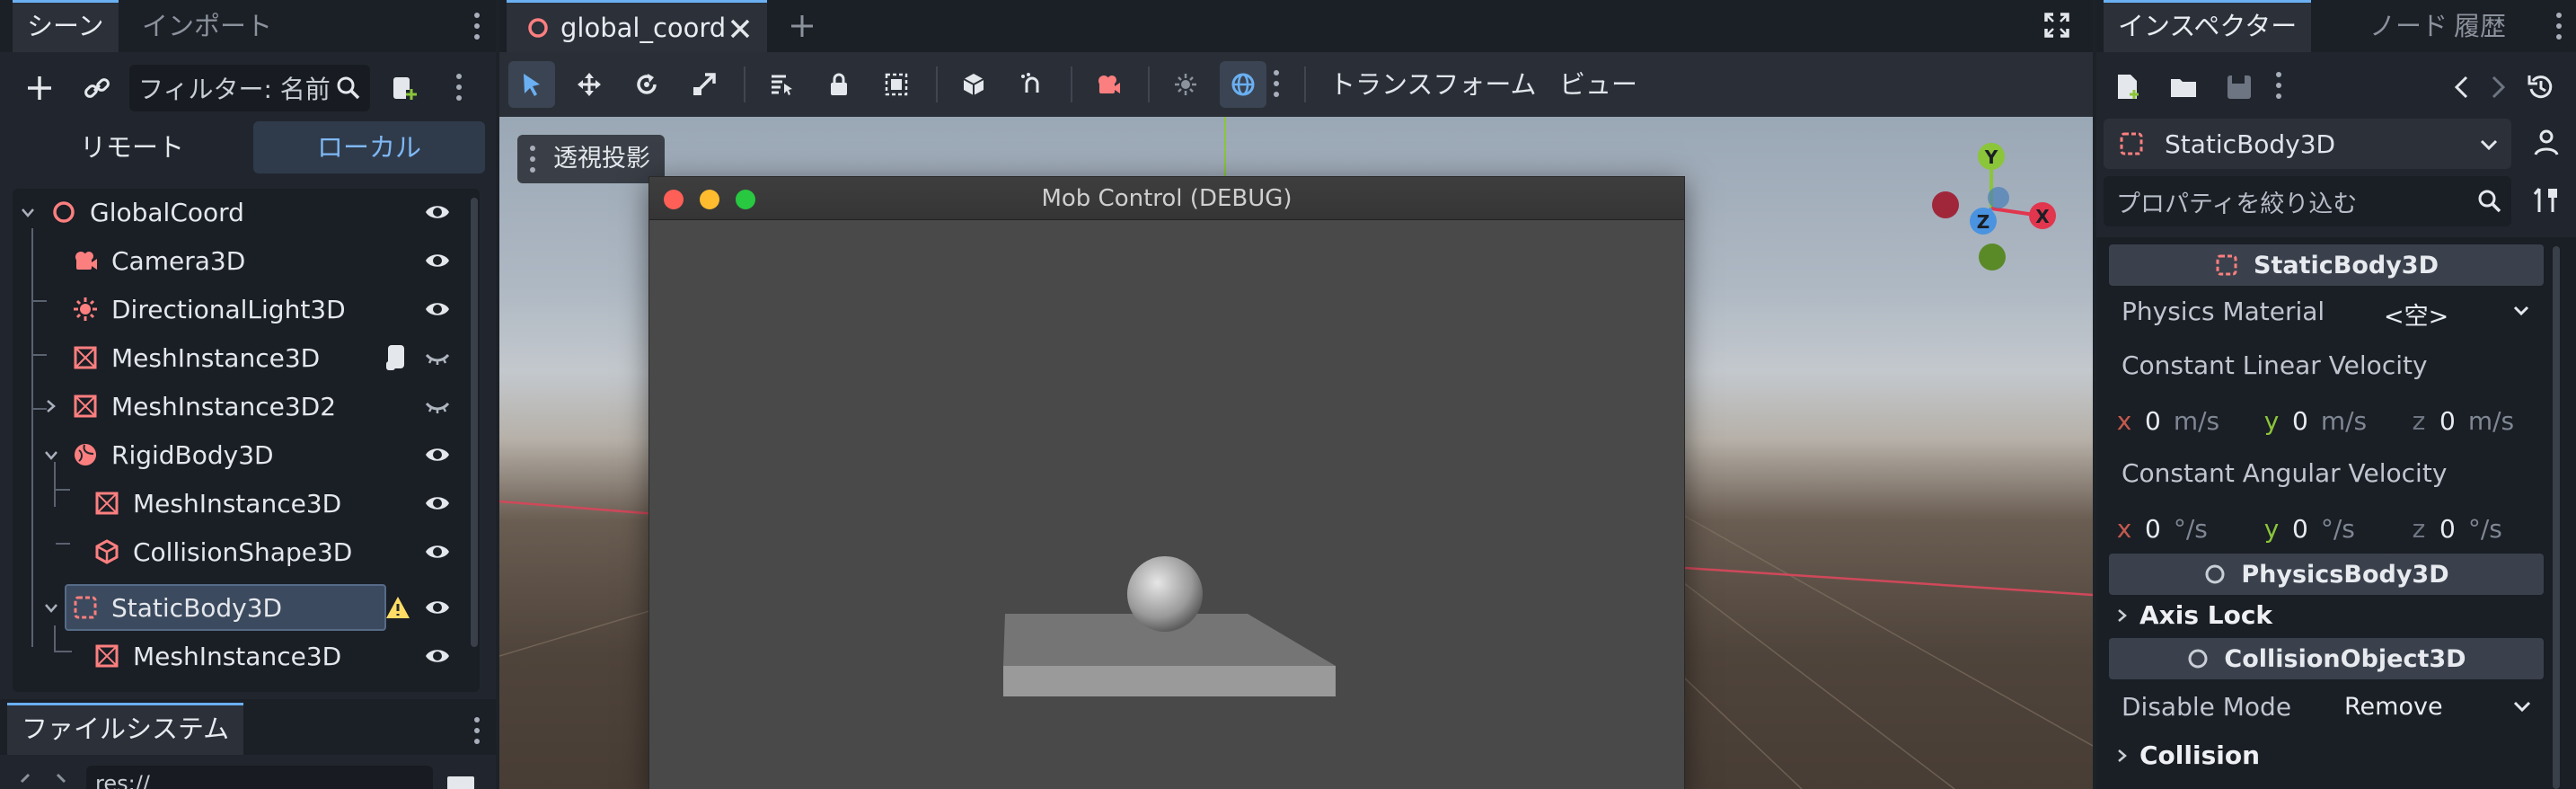 This screenshot has width=2576, height=789. I want to click on preview-camera-button, so click(1108, 85).